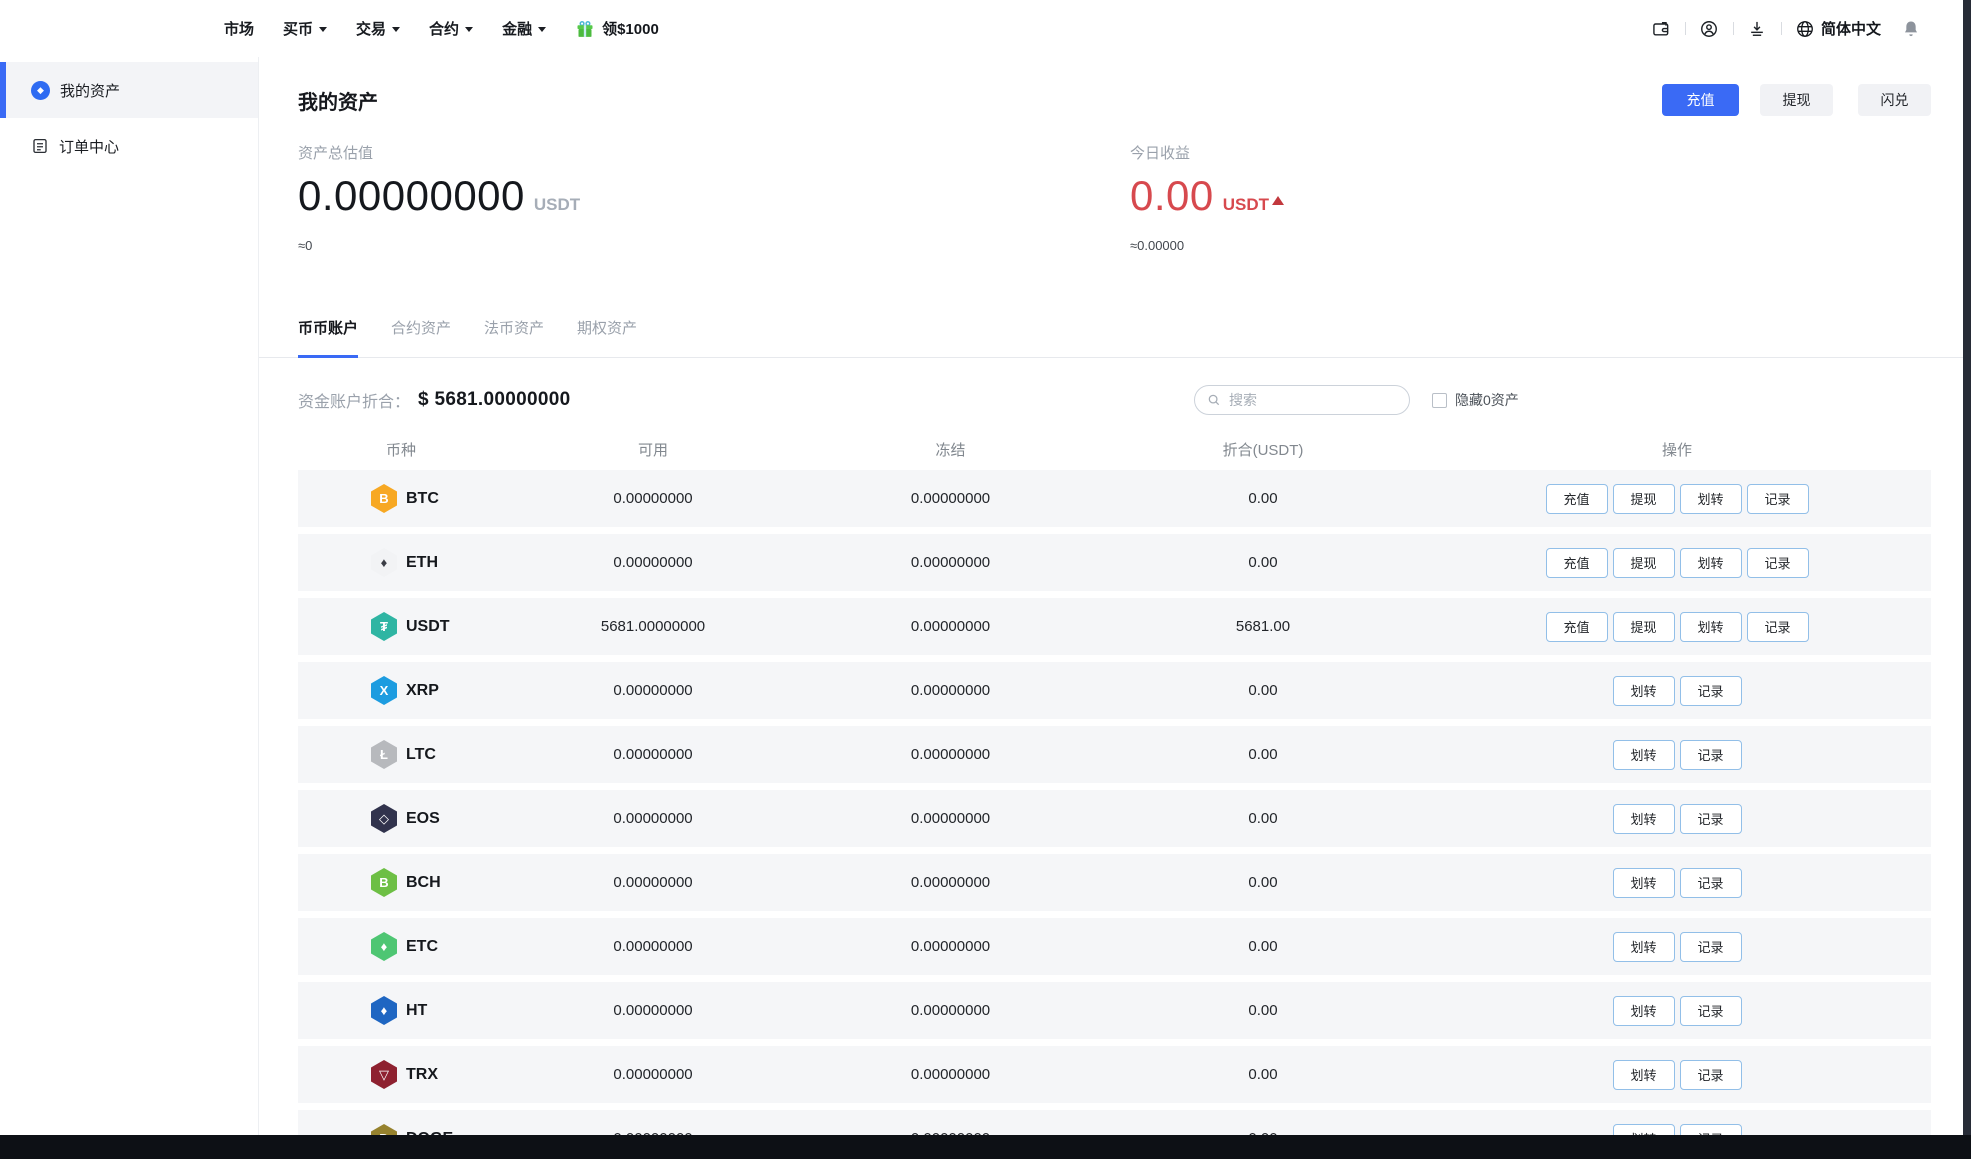  What do you see at coordinates (384, 690) in the screenshot?
I see `coin-icon: X` at bounding box center [384, 690].